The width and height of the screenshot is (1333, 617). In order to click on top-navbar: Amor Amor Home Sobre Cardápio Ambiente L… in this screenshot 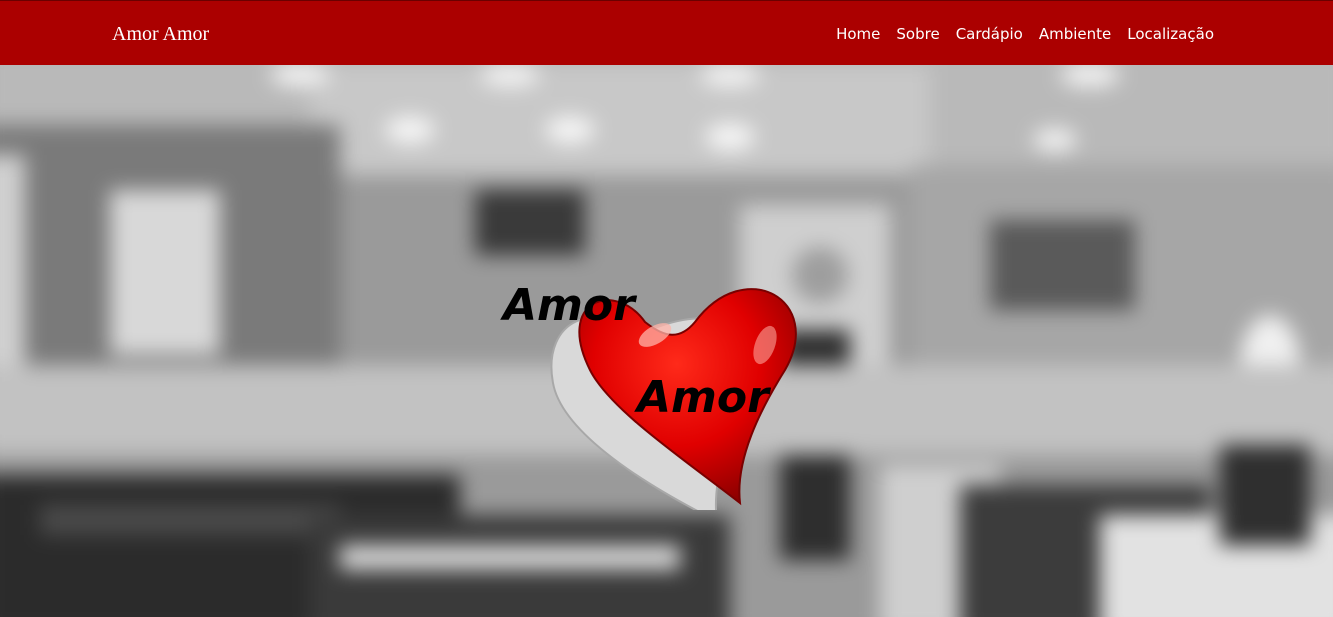, I will do `click(666, 32)`.